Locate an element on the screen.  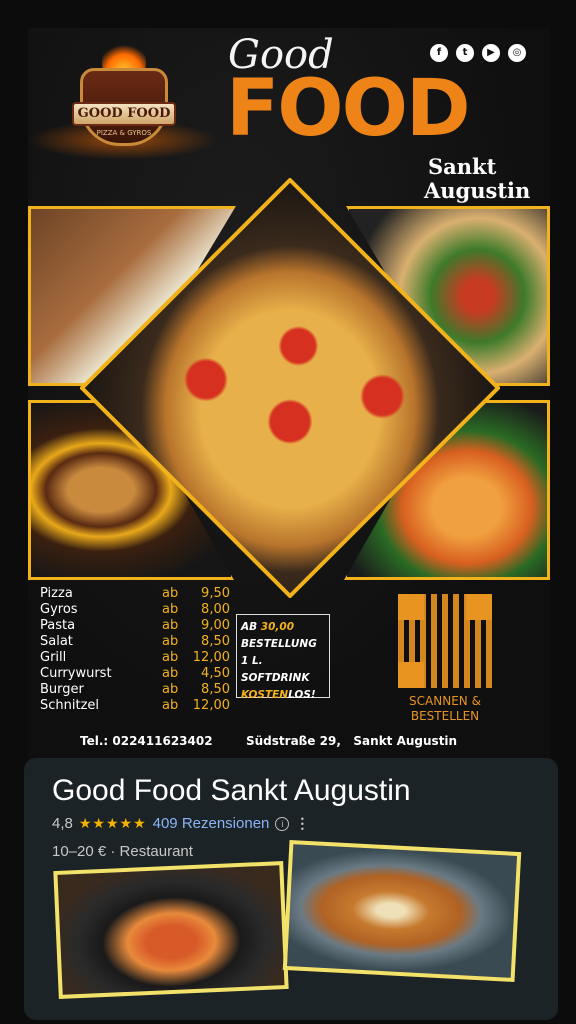
rating-value: 4,8 is located at coordinates (62, 823).